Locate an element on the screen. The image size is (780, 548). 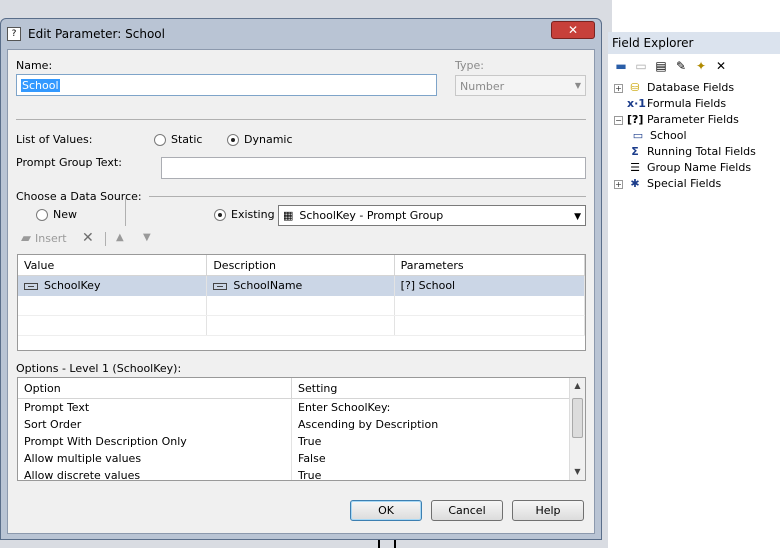
new-radio: New is located at coordinates (56, 214).